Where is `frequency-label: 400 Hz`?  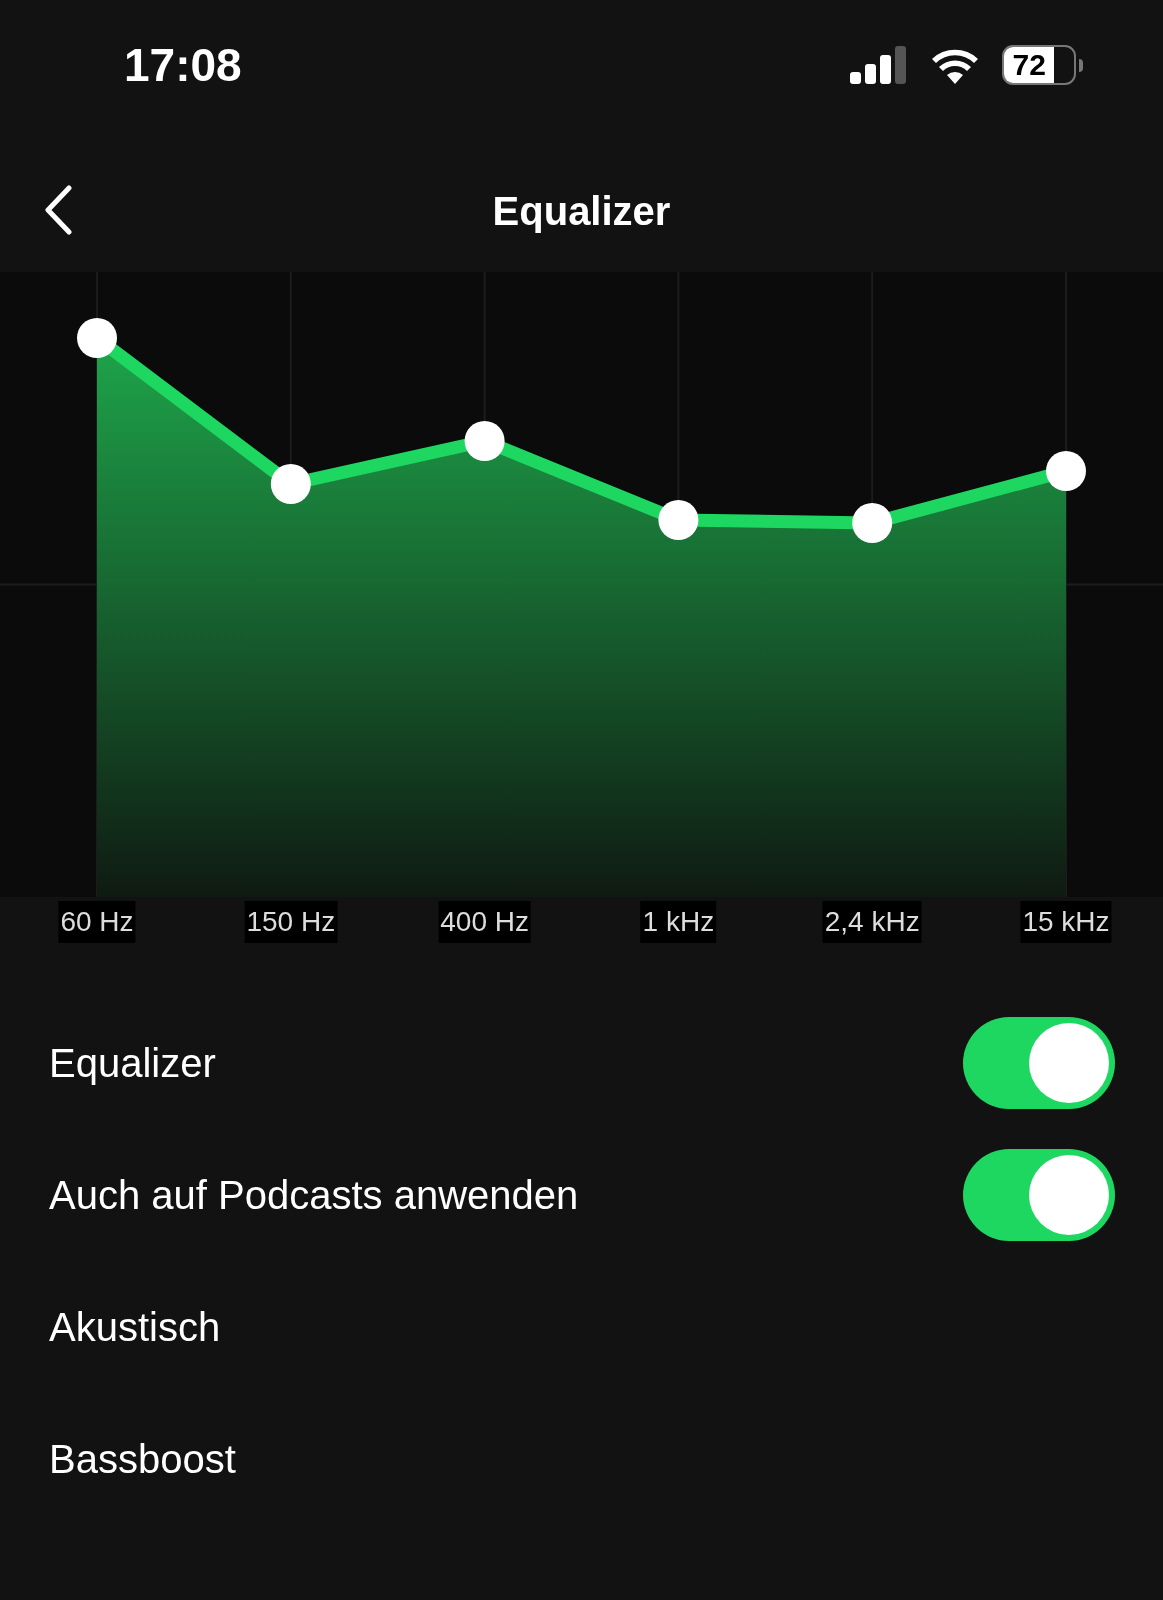
frequency-label: 400 Hz is located at coordinates (484, 922).